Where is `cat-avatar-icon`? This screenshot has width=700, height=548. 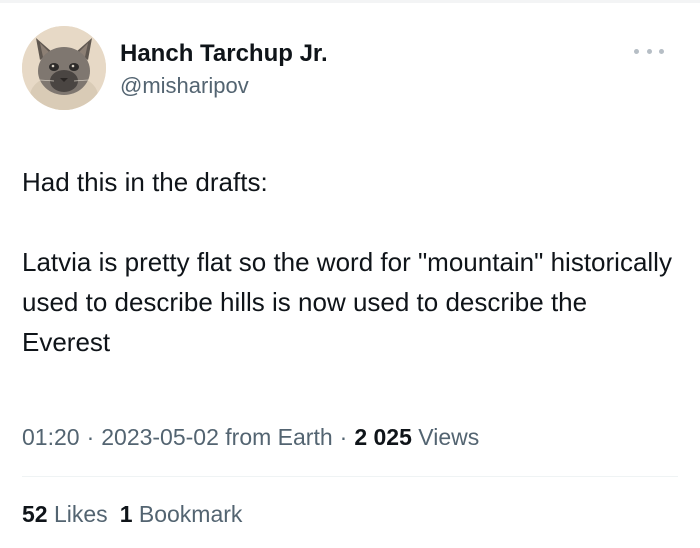
cat-avatar-icon is located at coordinates (64, 68).